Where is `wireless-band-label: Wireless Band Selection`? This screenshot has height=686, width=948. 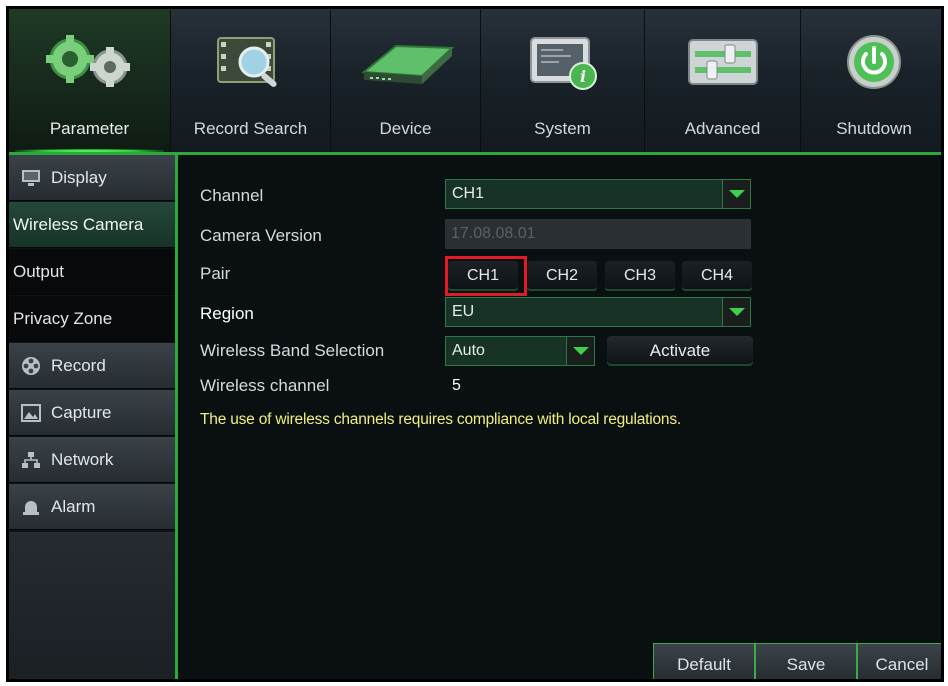
wireless-band-label: Wireless Band Selection is located at coordinates (292, 350).